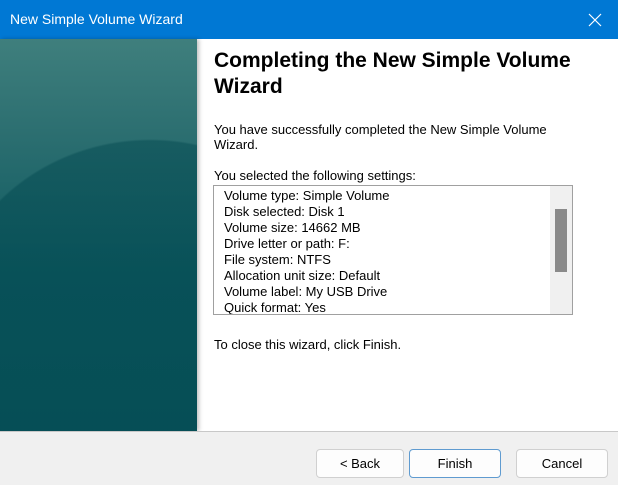 The image size is (618, 485). I want to click on list-item: Quick format: Yes, so click(275, 307).